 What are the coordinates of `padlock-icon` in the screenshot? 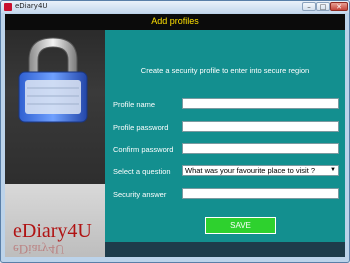 It's located at (53, 80).